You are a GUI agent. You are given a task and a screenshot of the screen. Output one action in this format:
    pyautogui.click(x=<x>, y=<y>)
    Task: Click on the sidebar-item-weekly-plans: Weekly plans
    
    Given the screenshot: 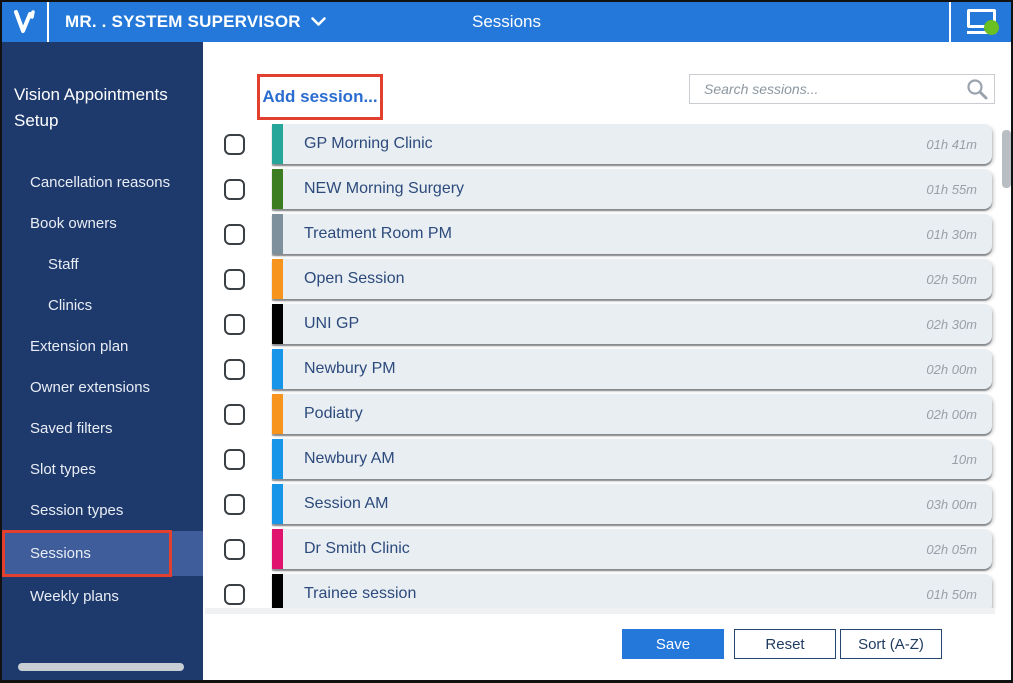 What is the action you would take?
    pyautogui.click(x=102, y=596)
    